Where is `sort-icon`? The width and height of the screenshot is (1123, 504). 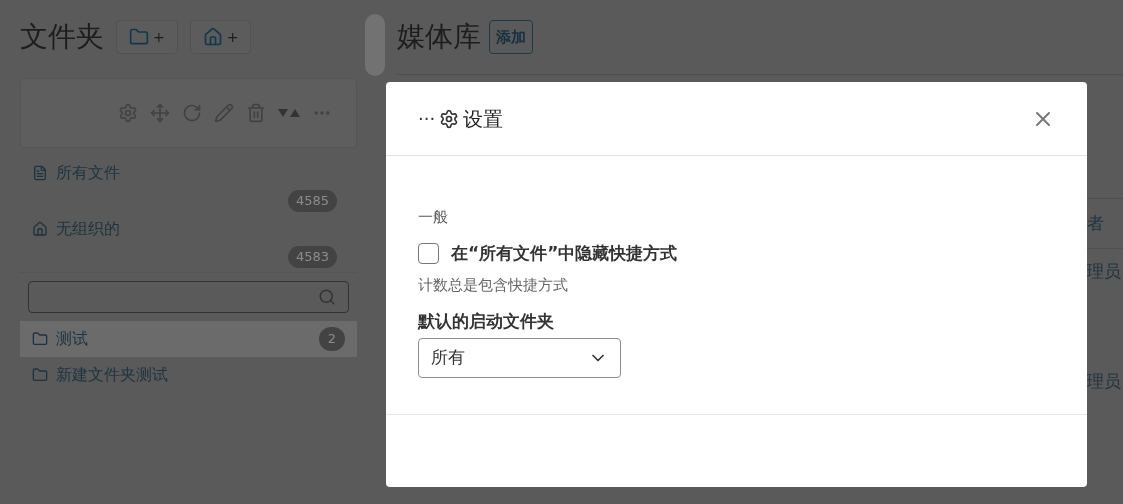 sort-icon is located at coordinates (289, 113).